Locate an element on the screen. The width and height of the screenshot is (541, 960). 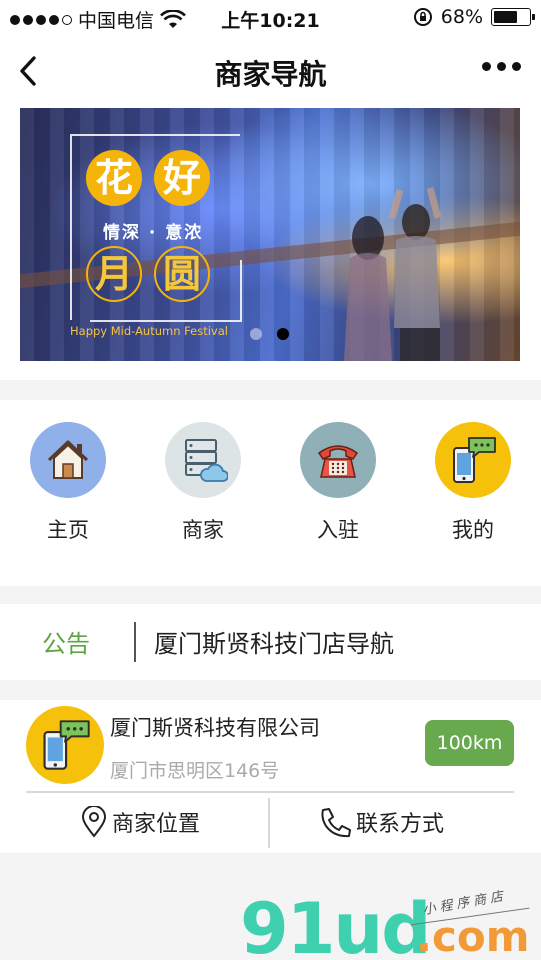
banner-subline: 情深 · 意浓 is located at coordinates (153, 233).